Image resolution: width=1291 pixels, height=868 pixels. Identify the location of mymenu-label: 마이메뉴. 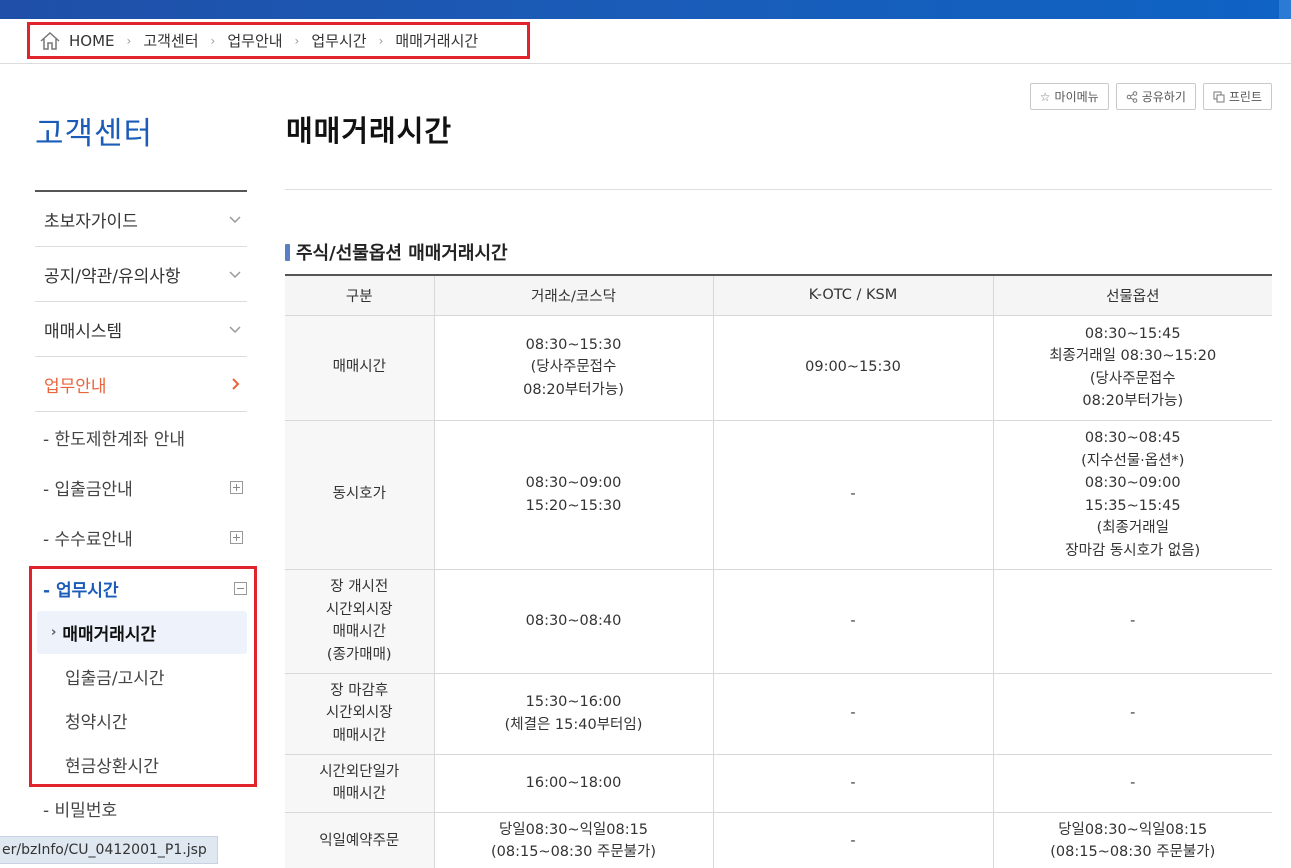
(1076, 97).